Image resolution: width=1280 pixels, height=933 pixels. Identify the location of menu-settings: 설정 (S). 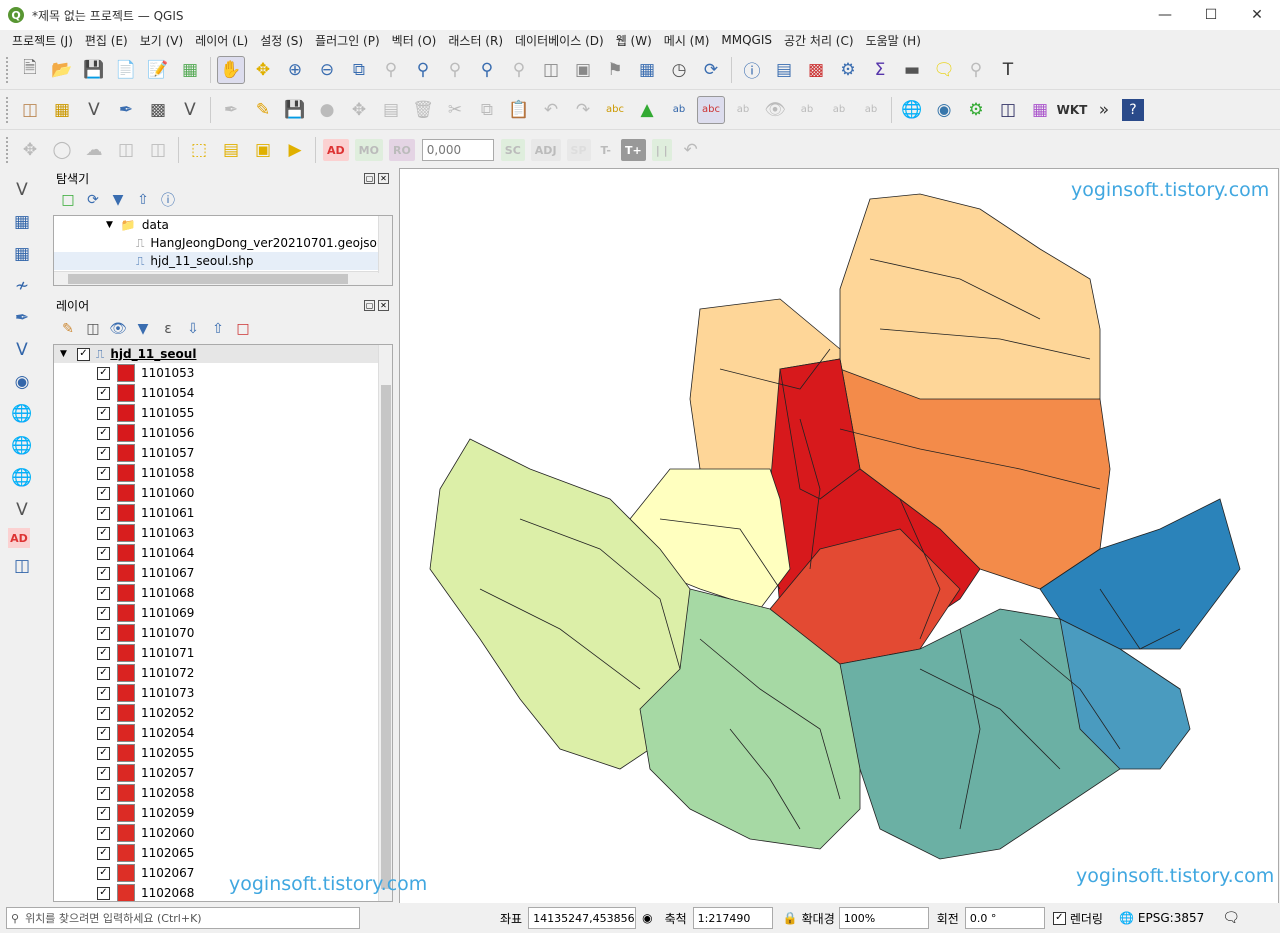
(281, 40).